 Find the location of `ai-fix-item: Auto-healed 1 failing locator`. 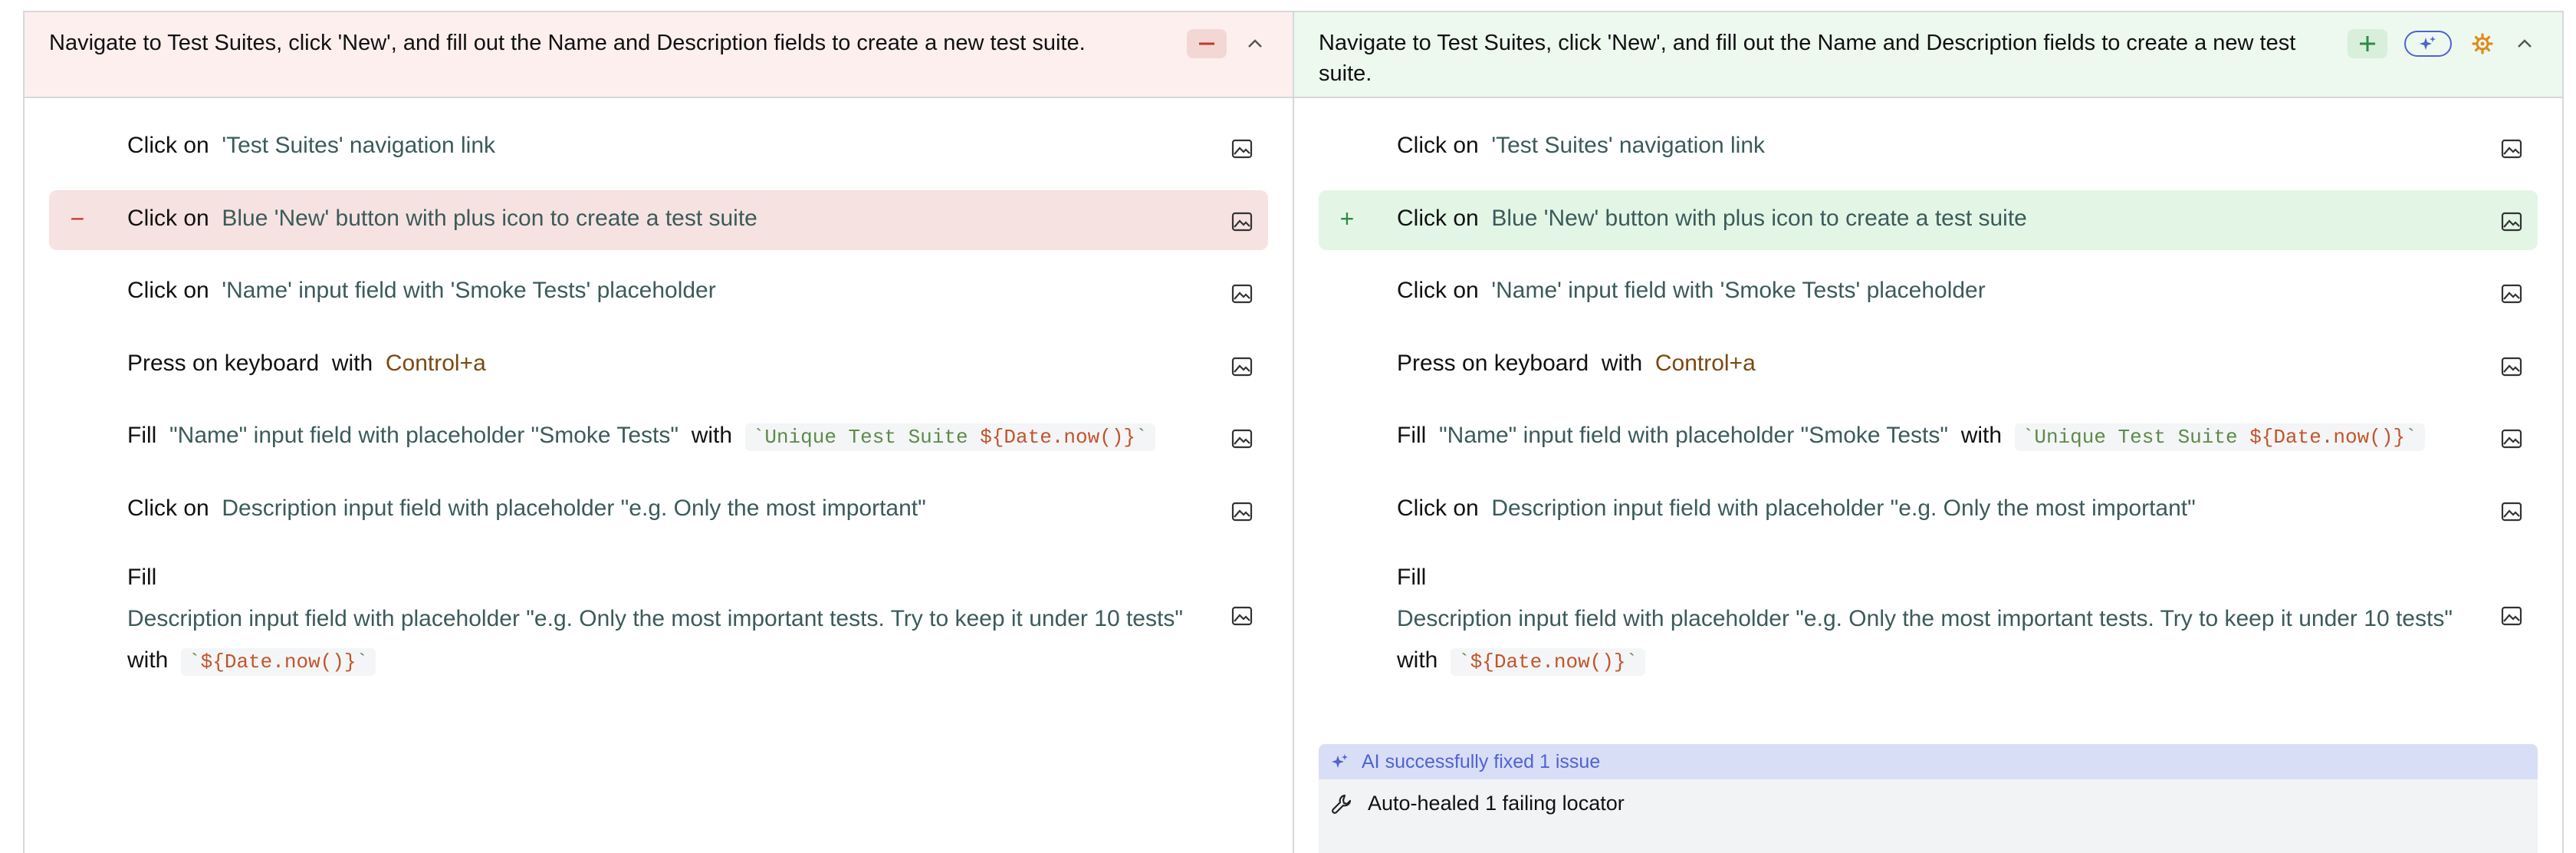

ai-fix-item: Auto-healed 1 failing locator is located at coordinates (1928, 797).